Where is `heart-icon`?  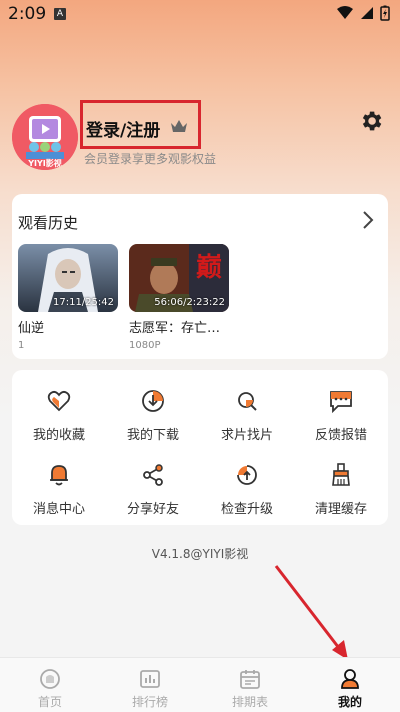 heart-icon is located at coordinates (59, 401).